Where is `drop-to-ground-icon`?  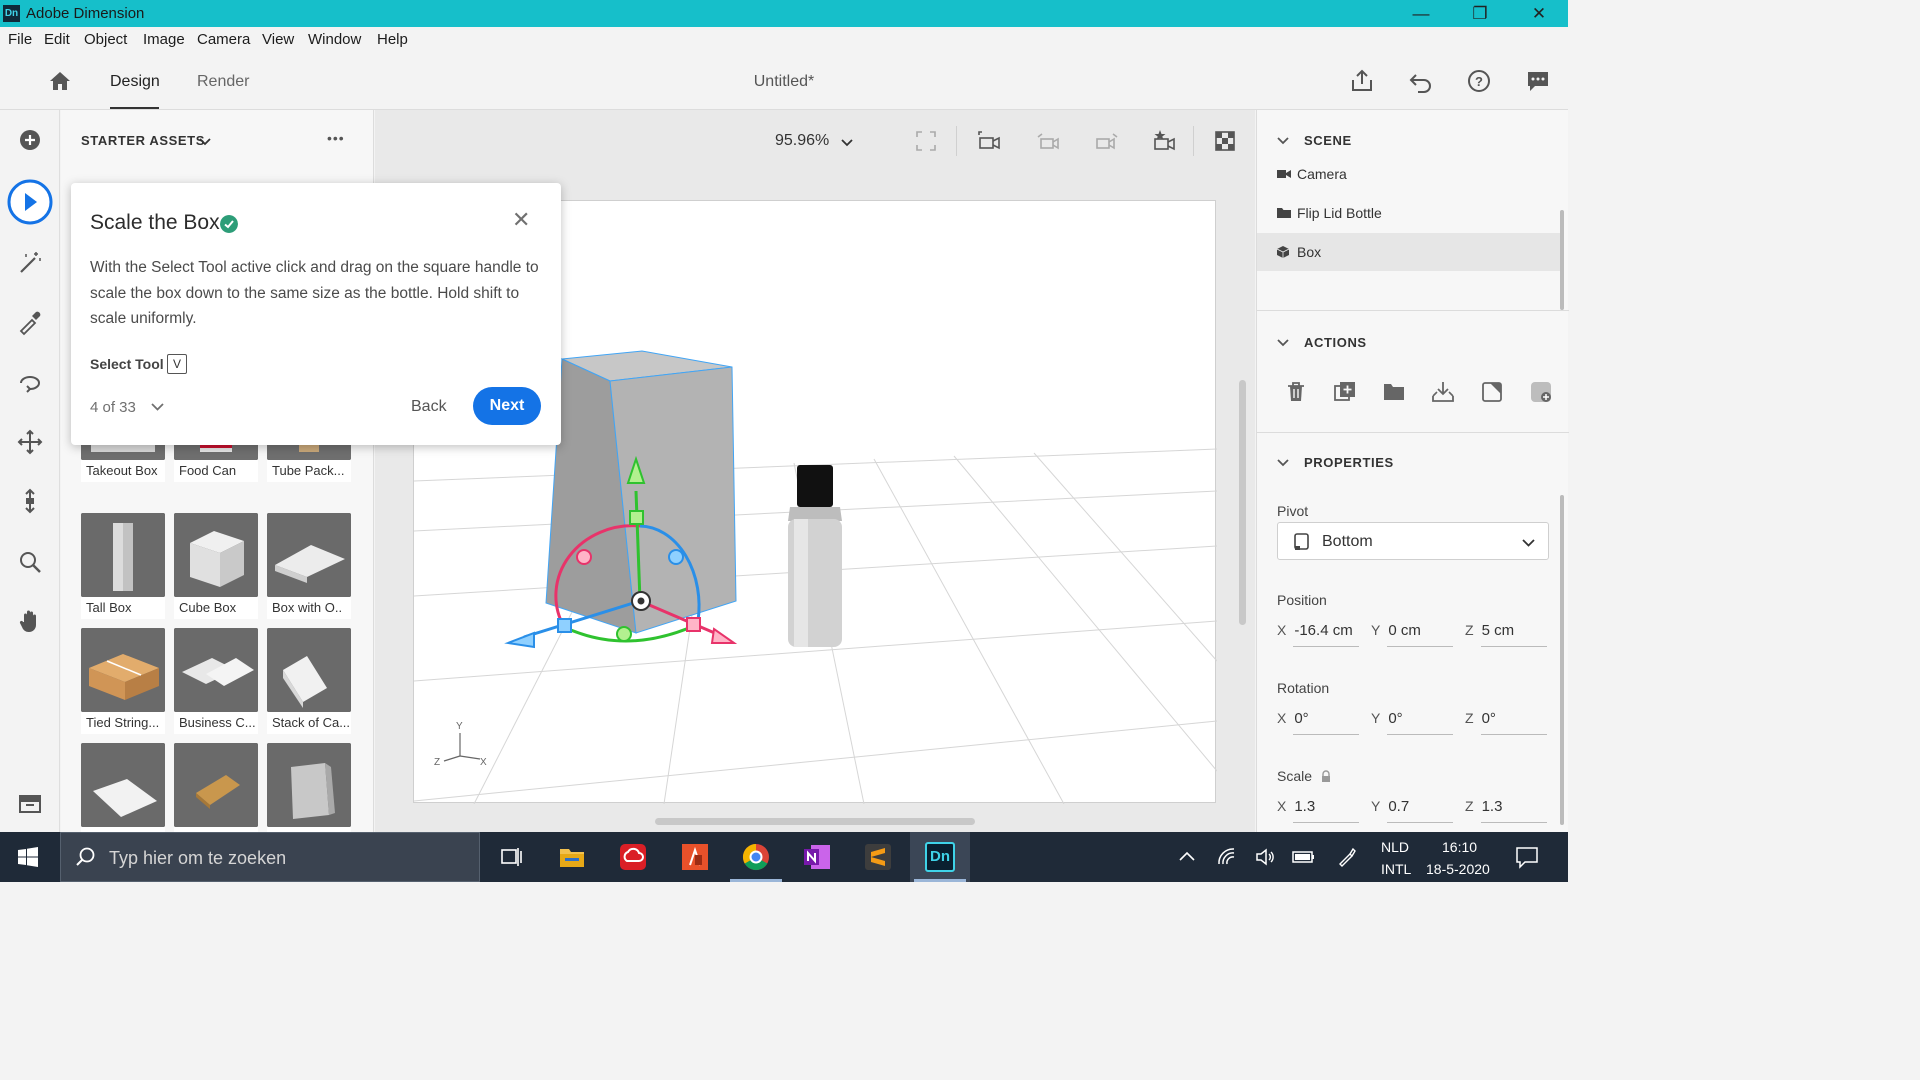
drop-to-ground-icon is located at coordinates (1443, 392).